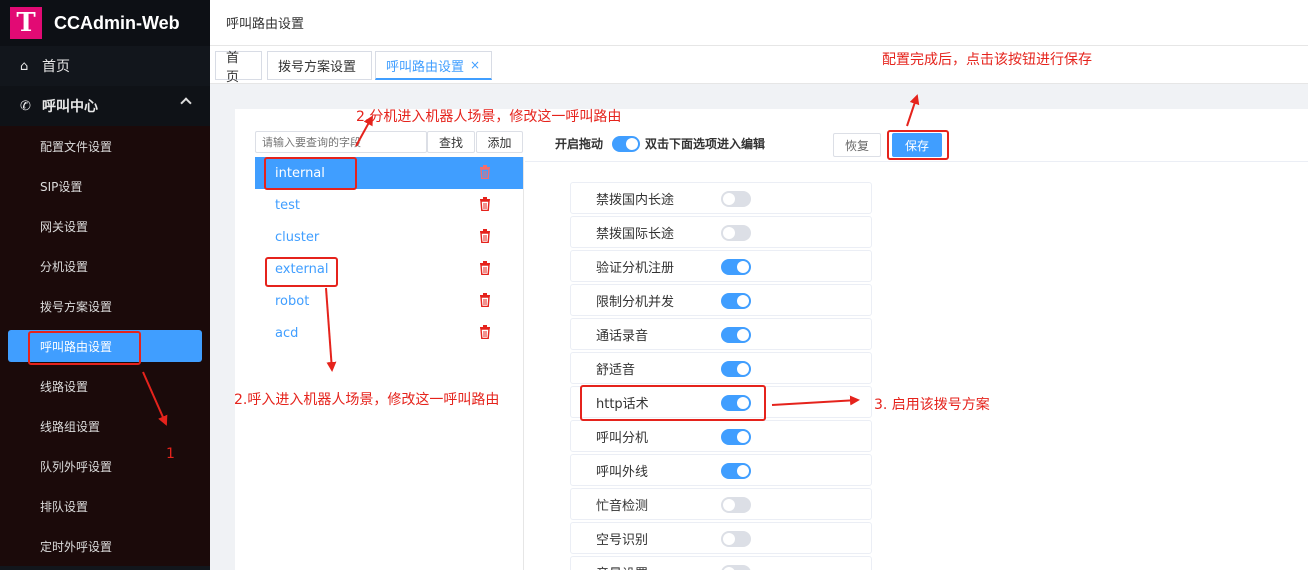  I want to click on sidebar-item-home: ⌂ 首页, so click(105, 66).